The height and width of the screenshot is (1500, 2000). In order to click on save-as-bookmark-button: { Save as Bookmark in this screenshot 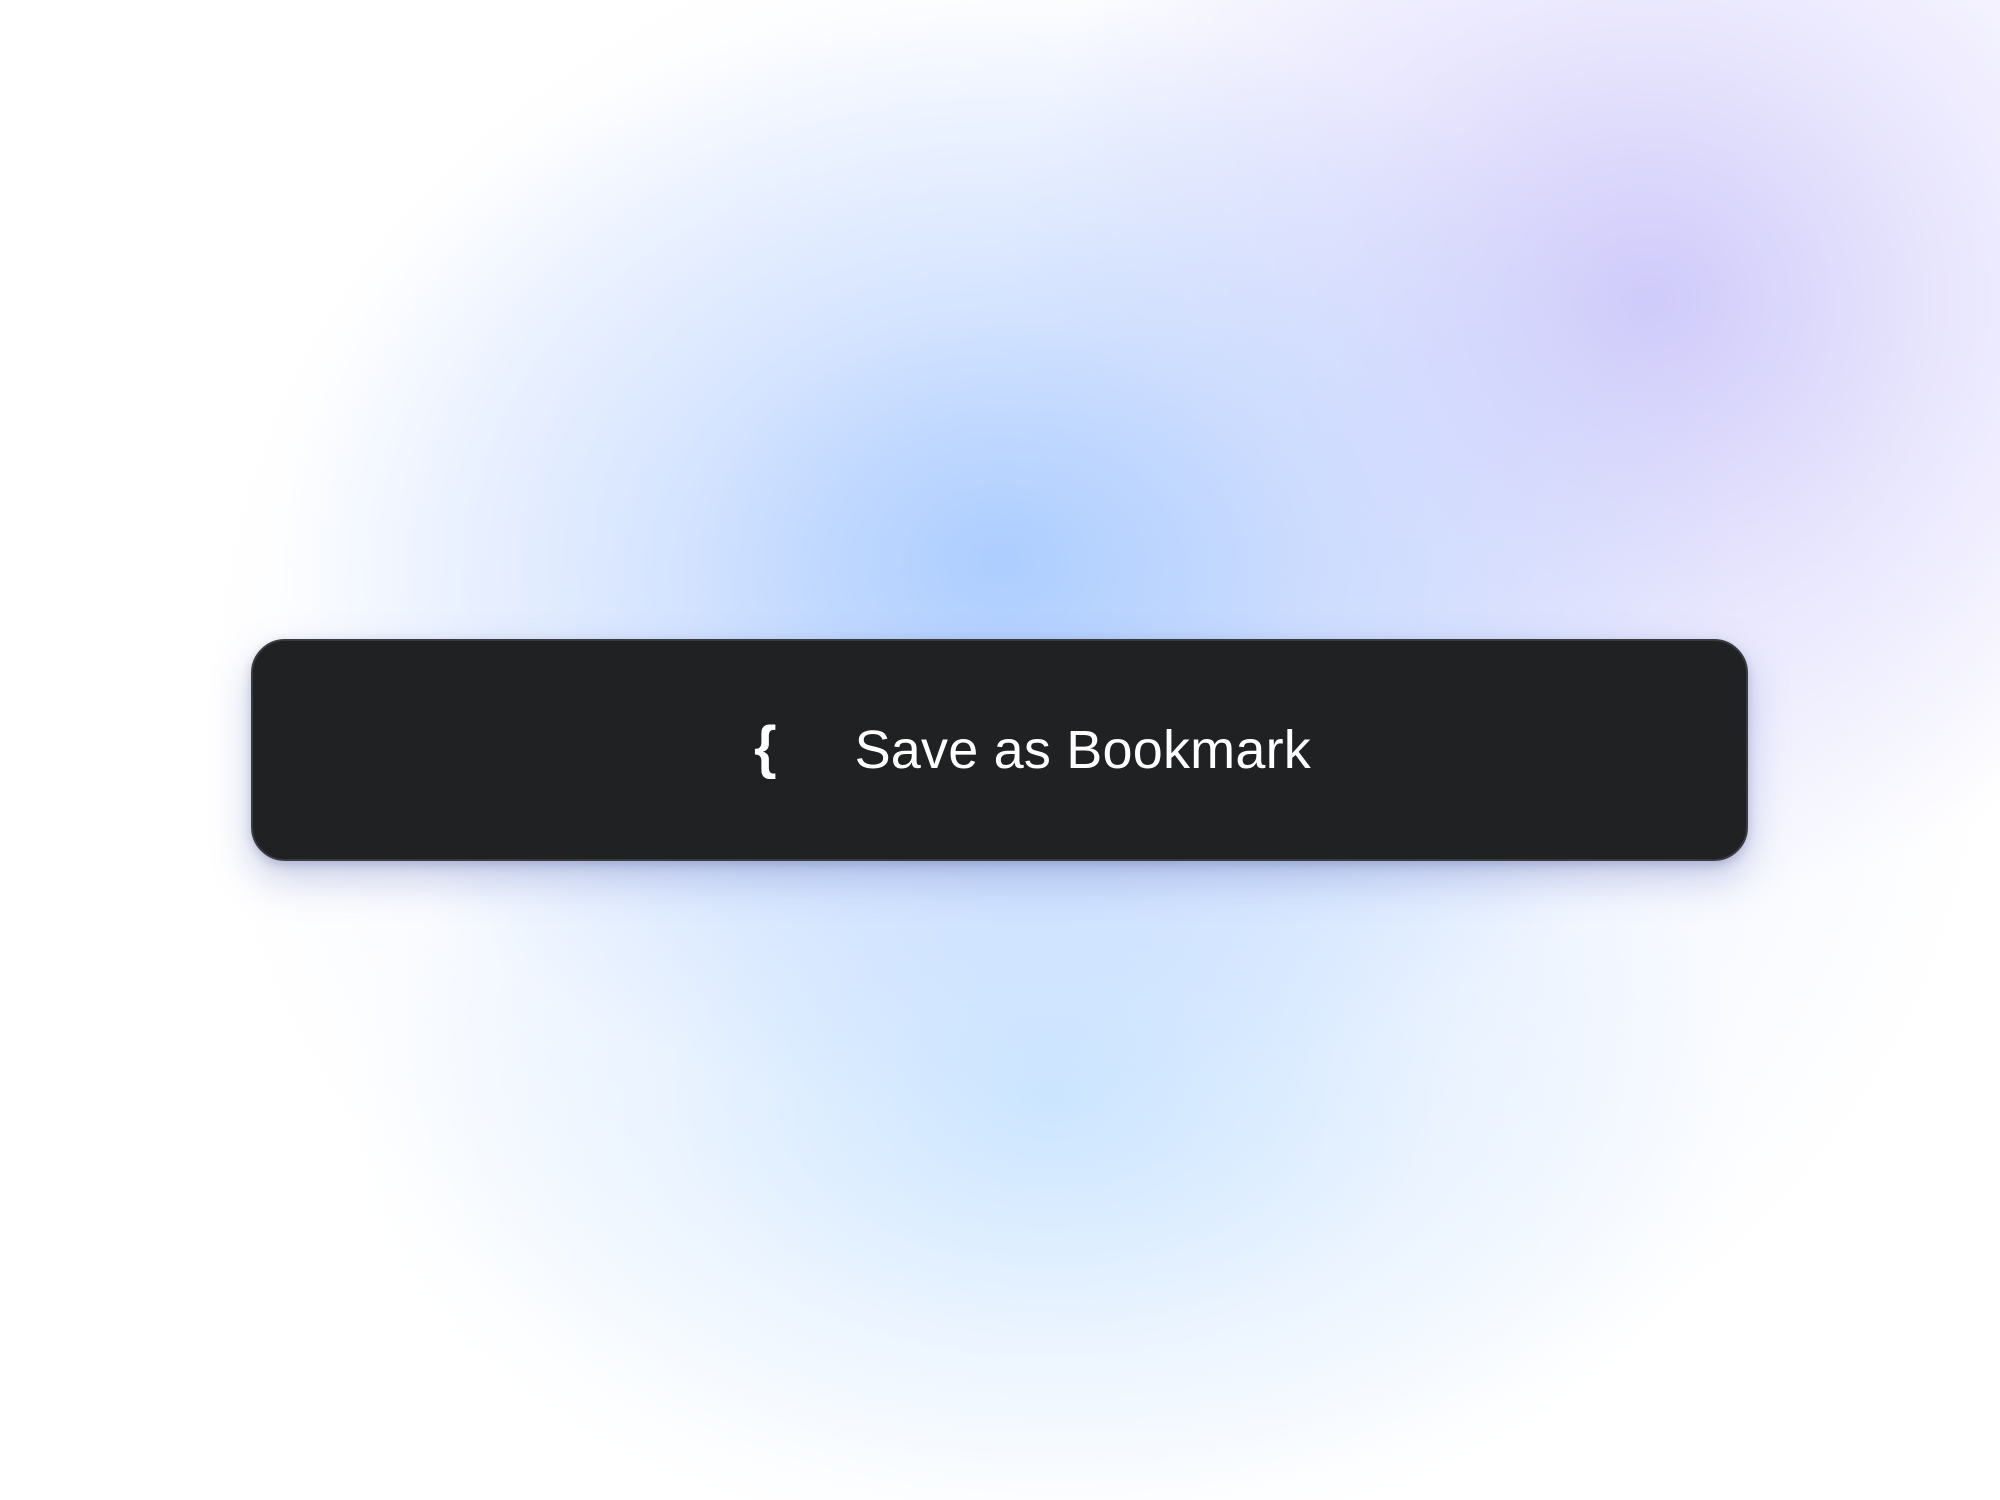, I will do `click(999, 750)`.